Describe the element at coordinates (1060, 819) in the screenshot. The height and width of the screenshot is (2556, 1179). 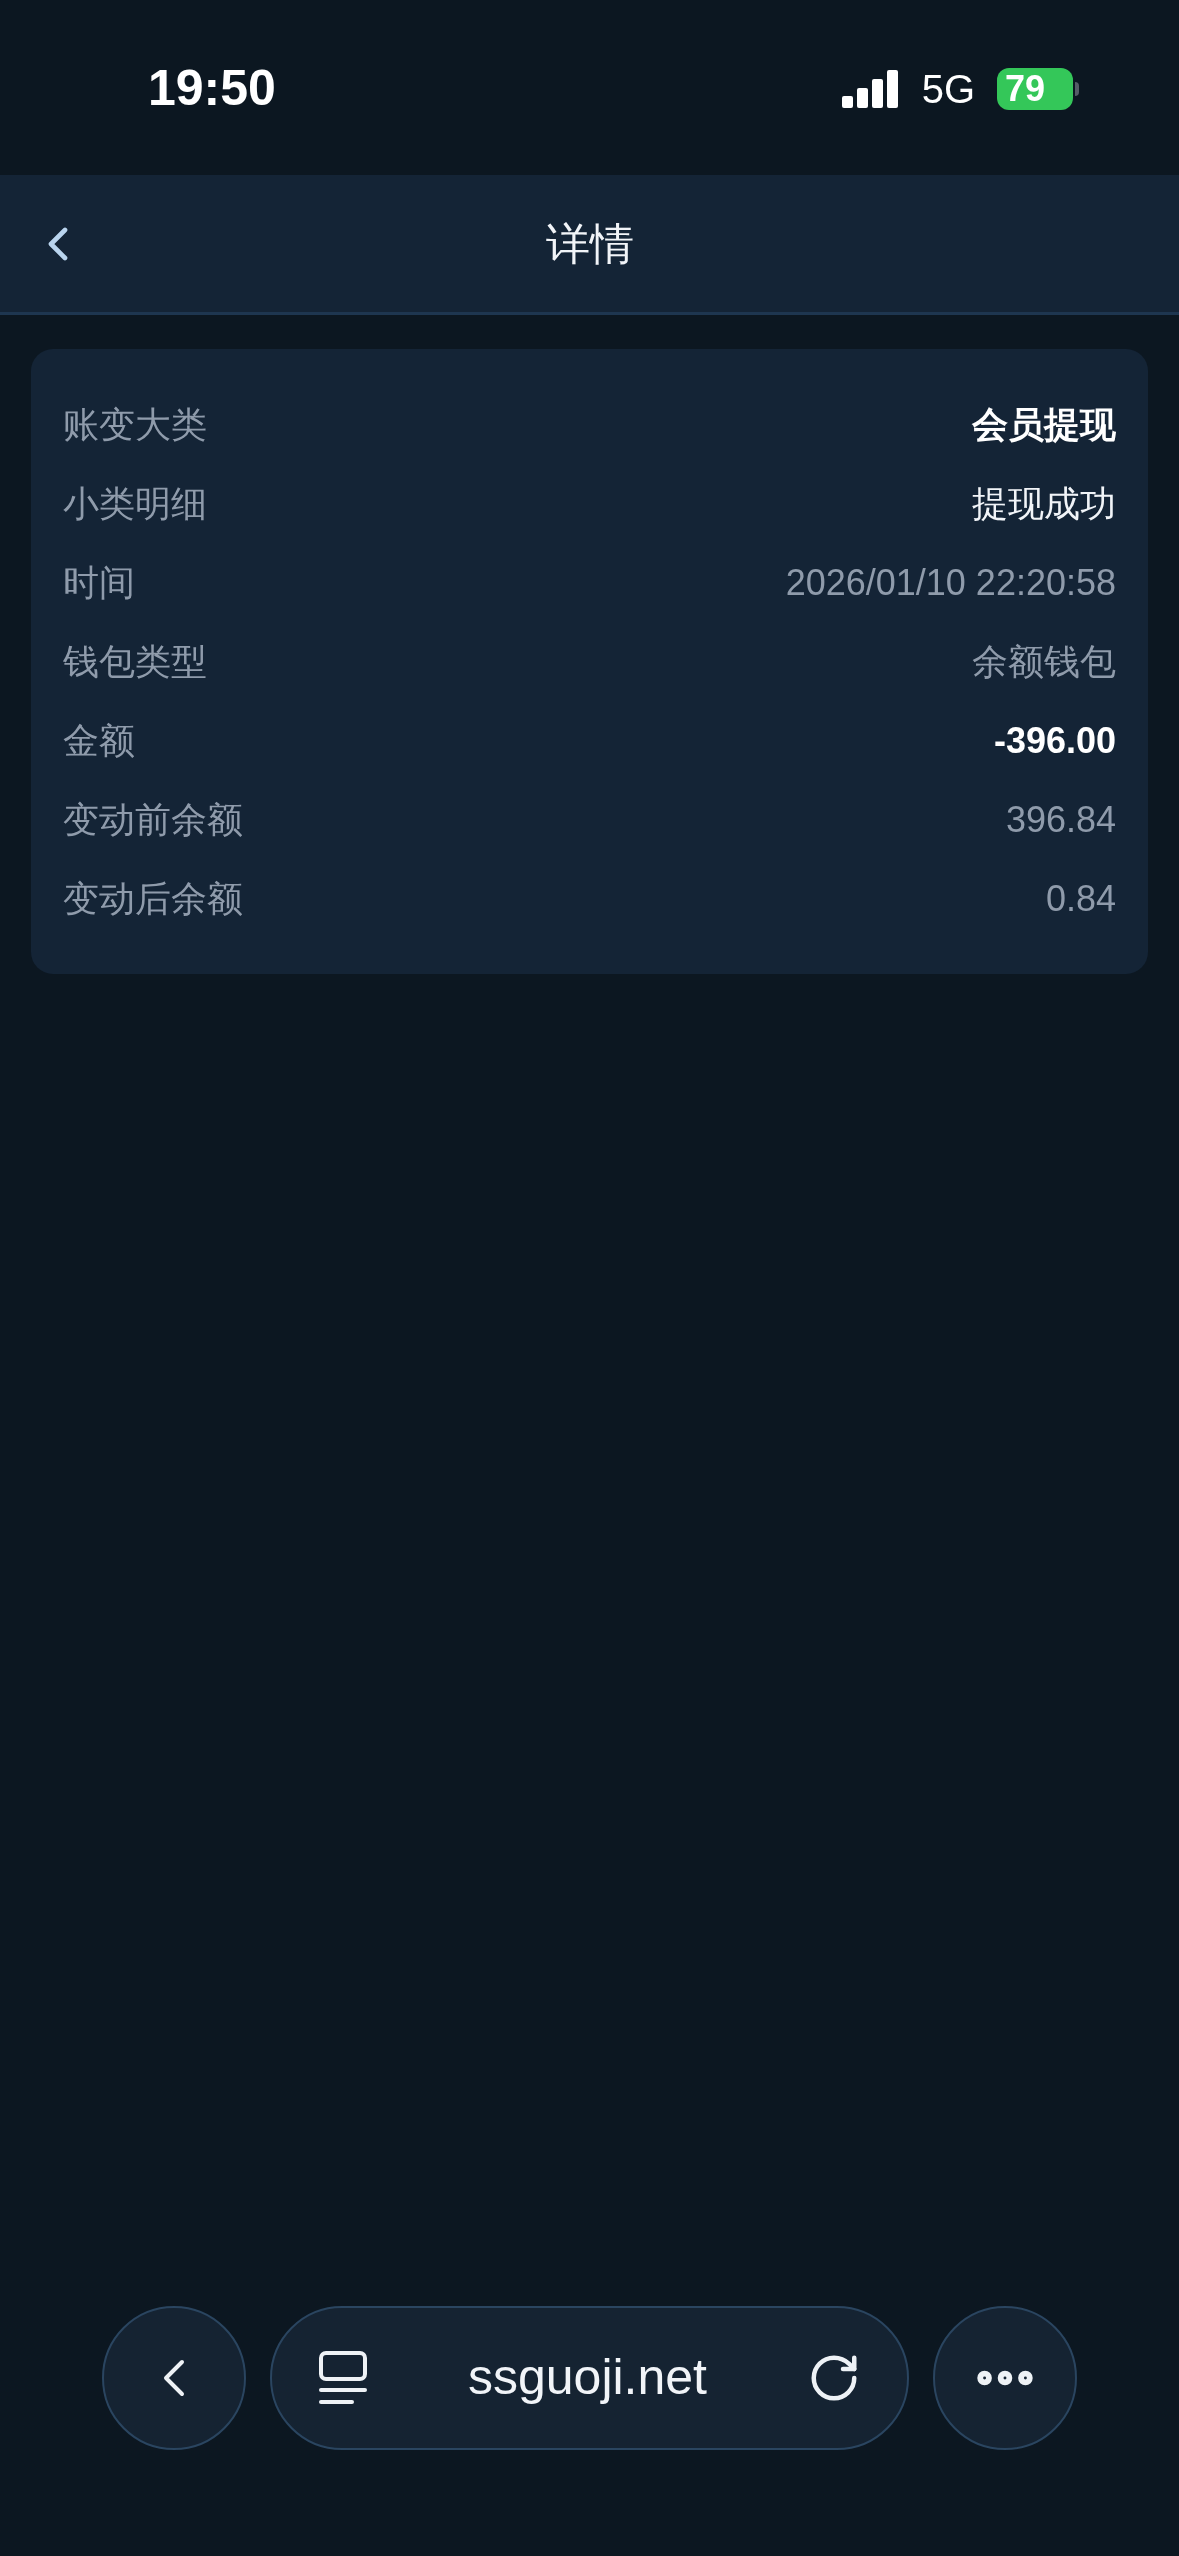
I see `detail-value: 396.84` at that location.